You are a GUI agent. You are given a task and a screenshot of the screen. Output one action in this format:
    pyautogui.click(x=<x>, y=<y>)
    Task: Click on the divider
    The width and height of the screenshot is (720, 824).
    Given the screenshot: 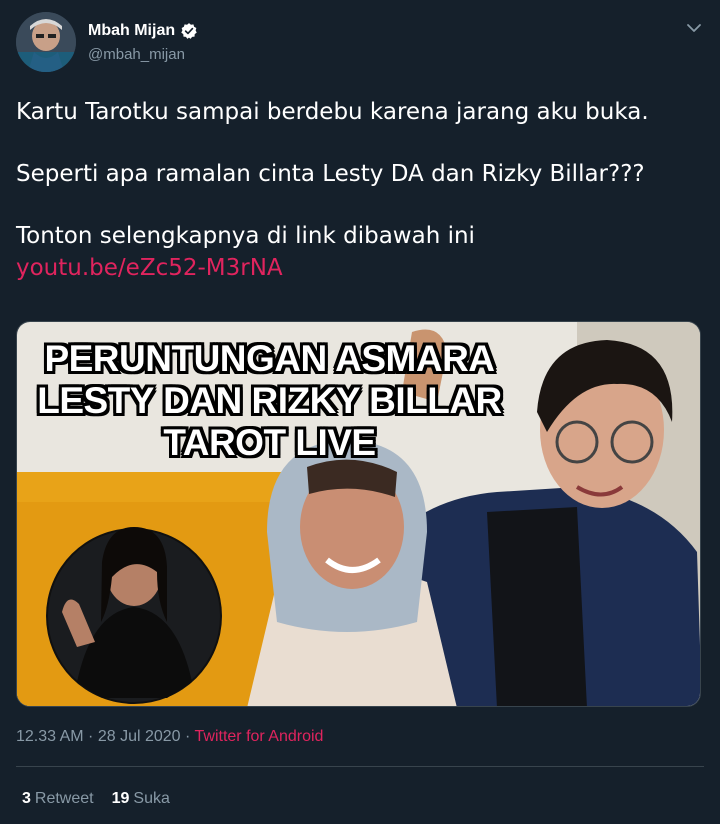 What is the action you would take?
    pyautogui.click(x=360, y=766)
    